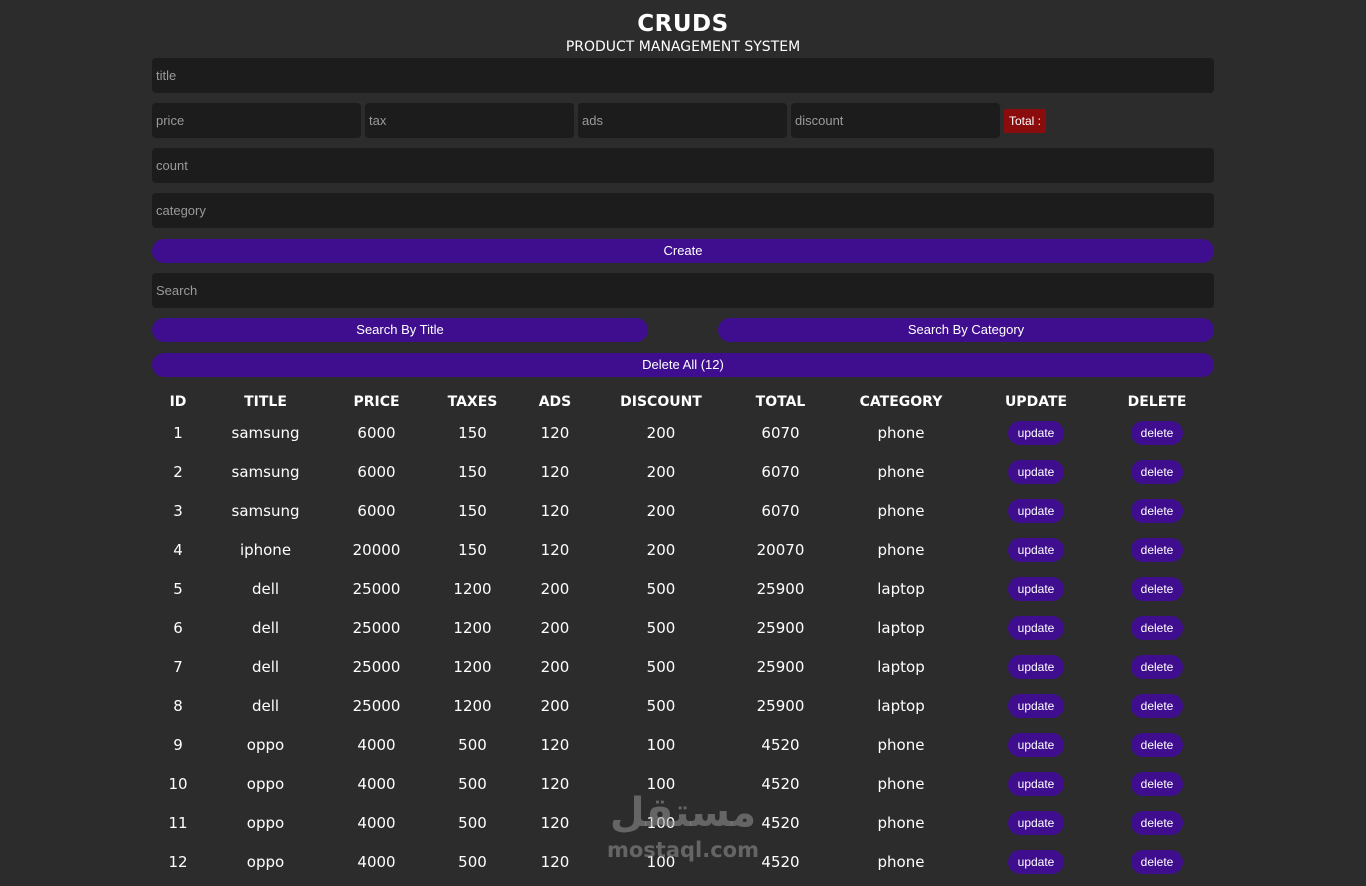 The image size is (1366, 886). Describe the element at coordinates (780, 432) in the screenshot. I see `cell-total: 6070` at that location.